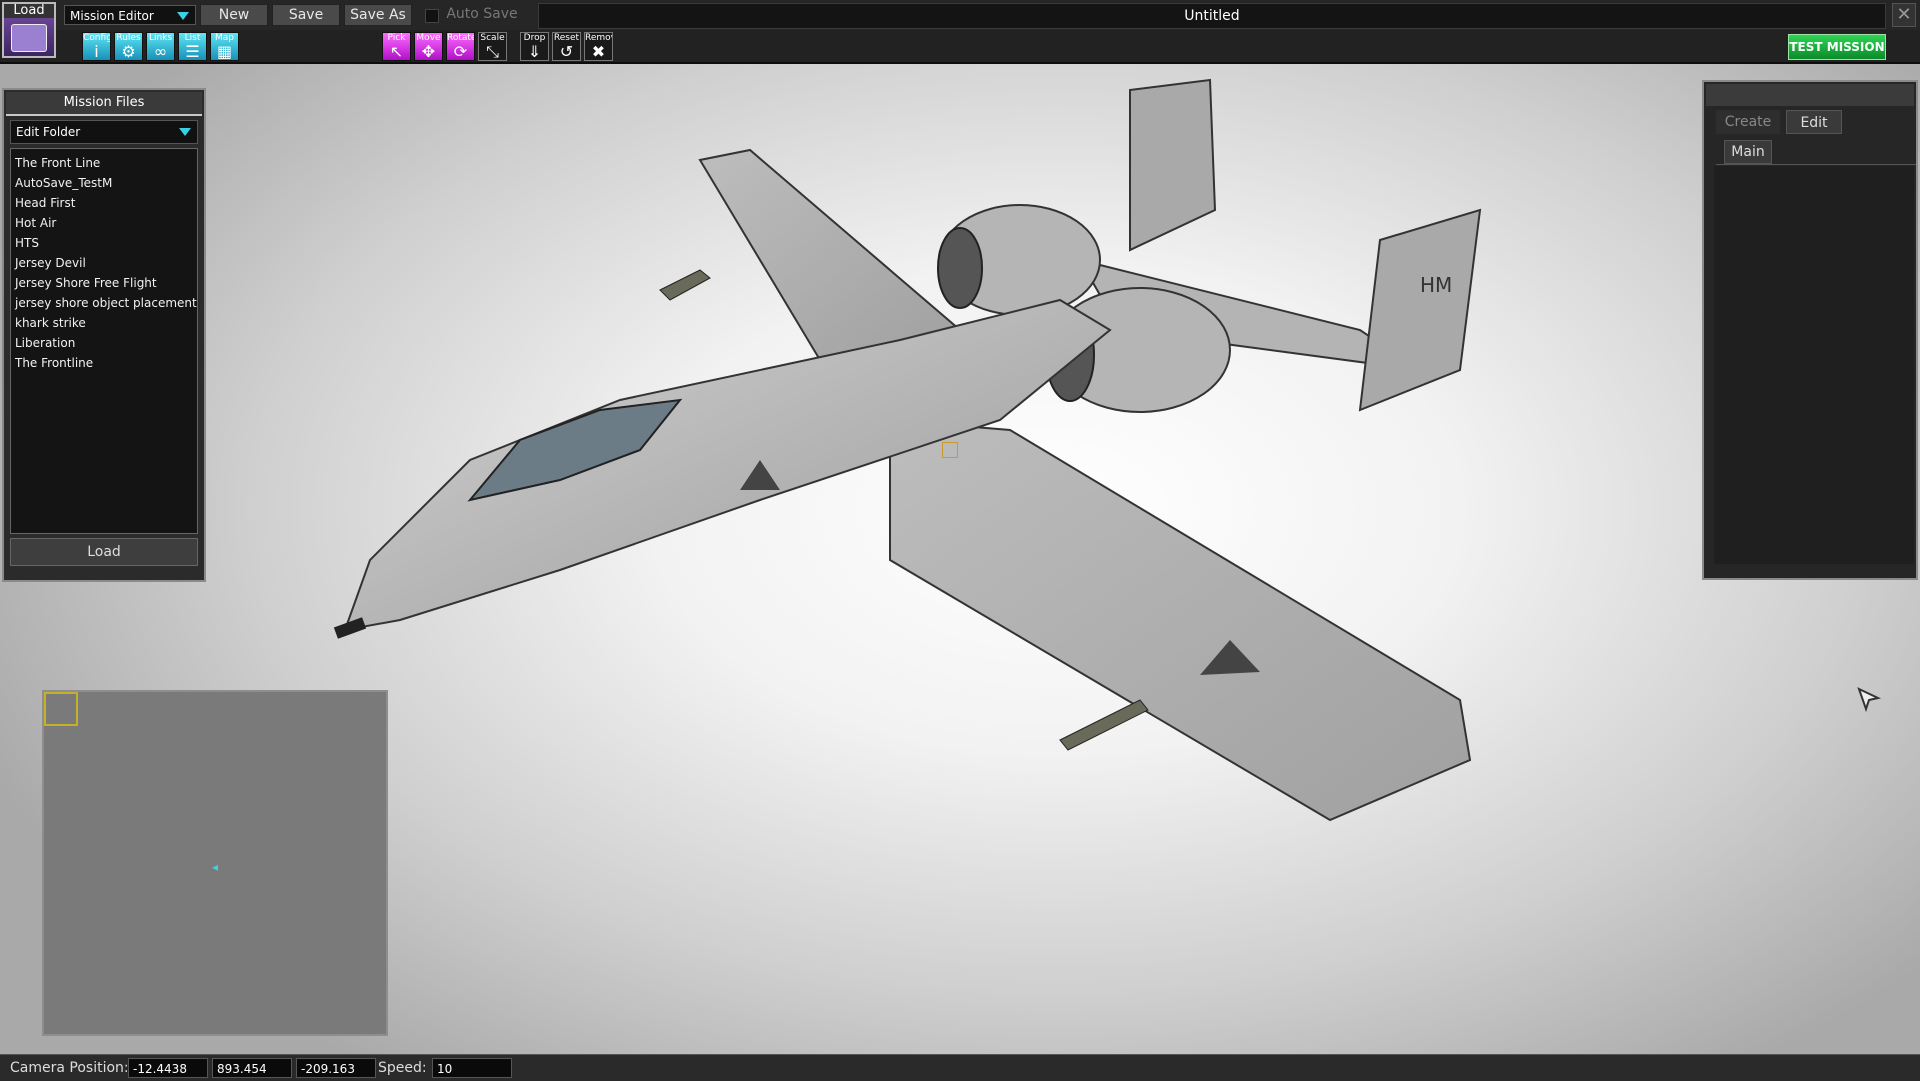 The width and height of the screenshot is (1920, 1081). Describe the element at coordinates (112, 16) in the screenshot. I see `editor-mode-label: Mission Editor` at that location.